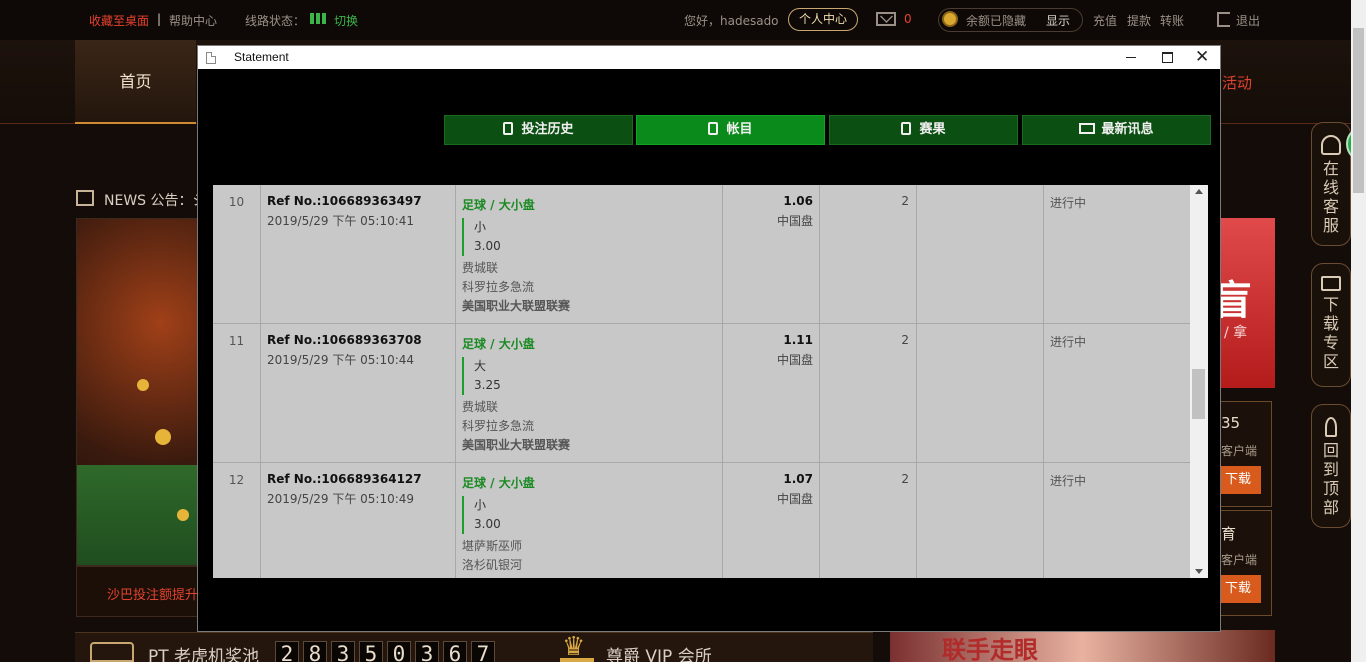 This screenshot has width=1366, height=662. What do you see at coordinates (1331, 283) in the screenshot?
I see `monitor-icon` at bounding box center [1331, 283].